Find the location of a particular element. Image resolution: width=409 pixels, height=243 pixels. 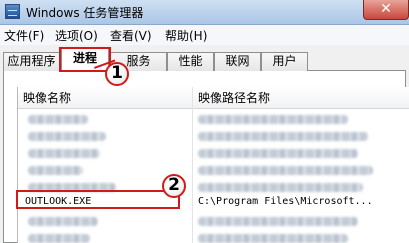

menu-help: 帮助(H) is located at coordinates (186, 35).